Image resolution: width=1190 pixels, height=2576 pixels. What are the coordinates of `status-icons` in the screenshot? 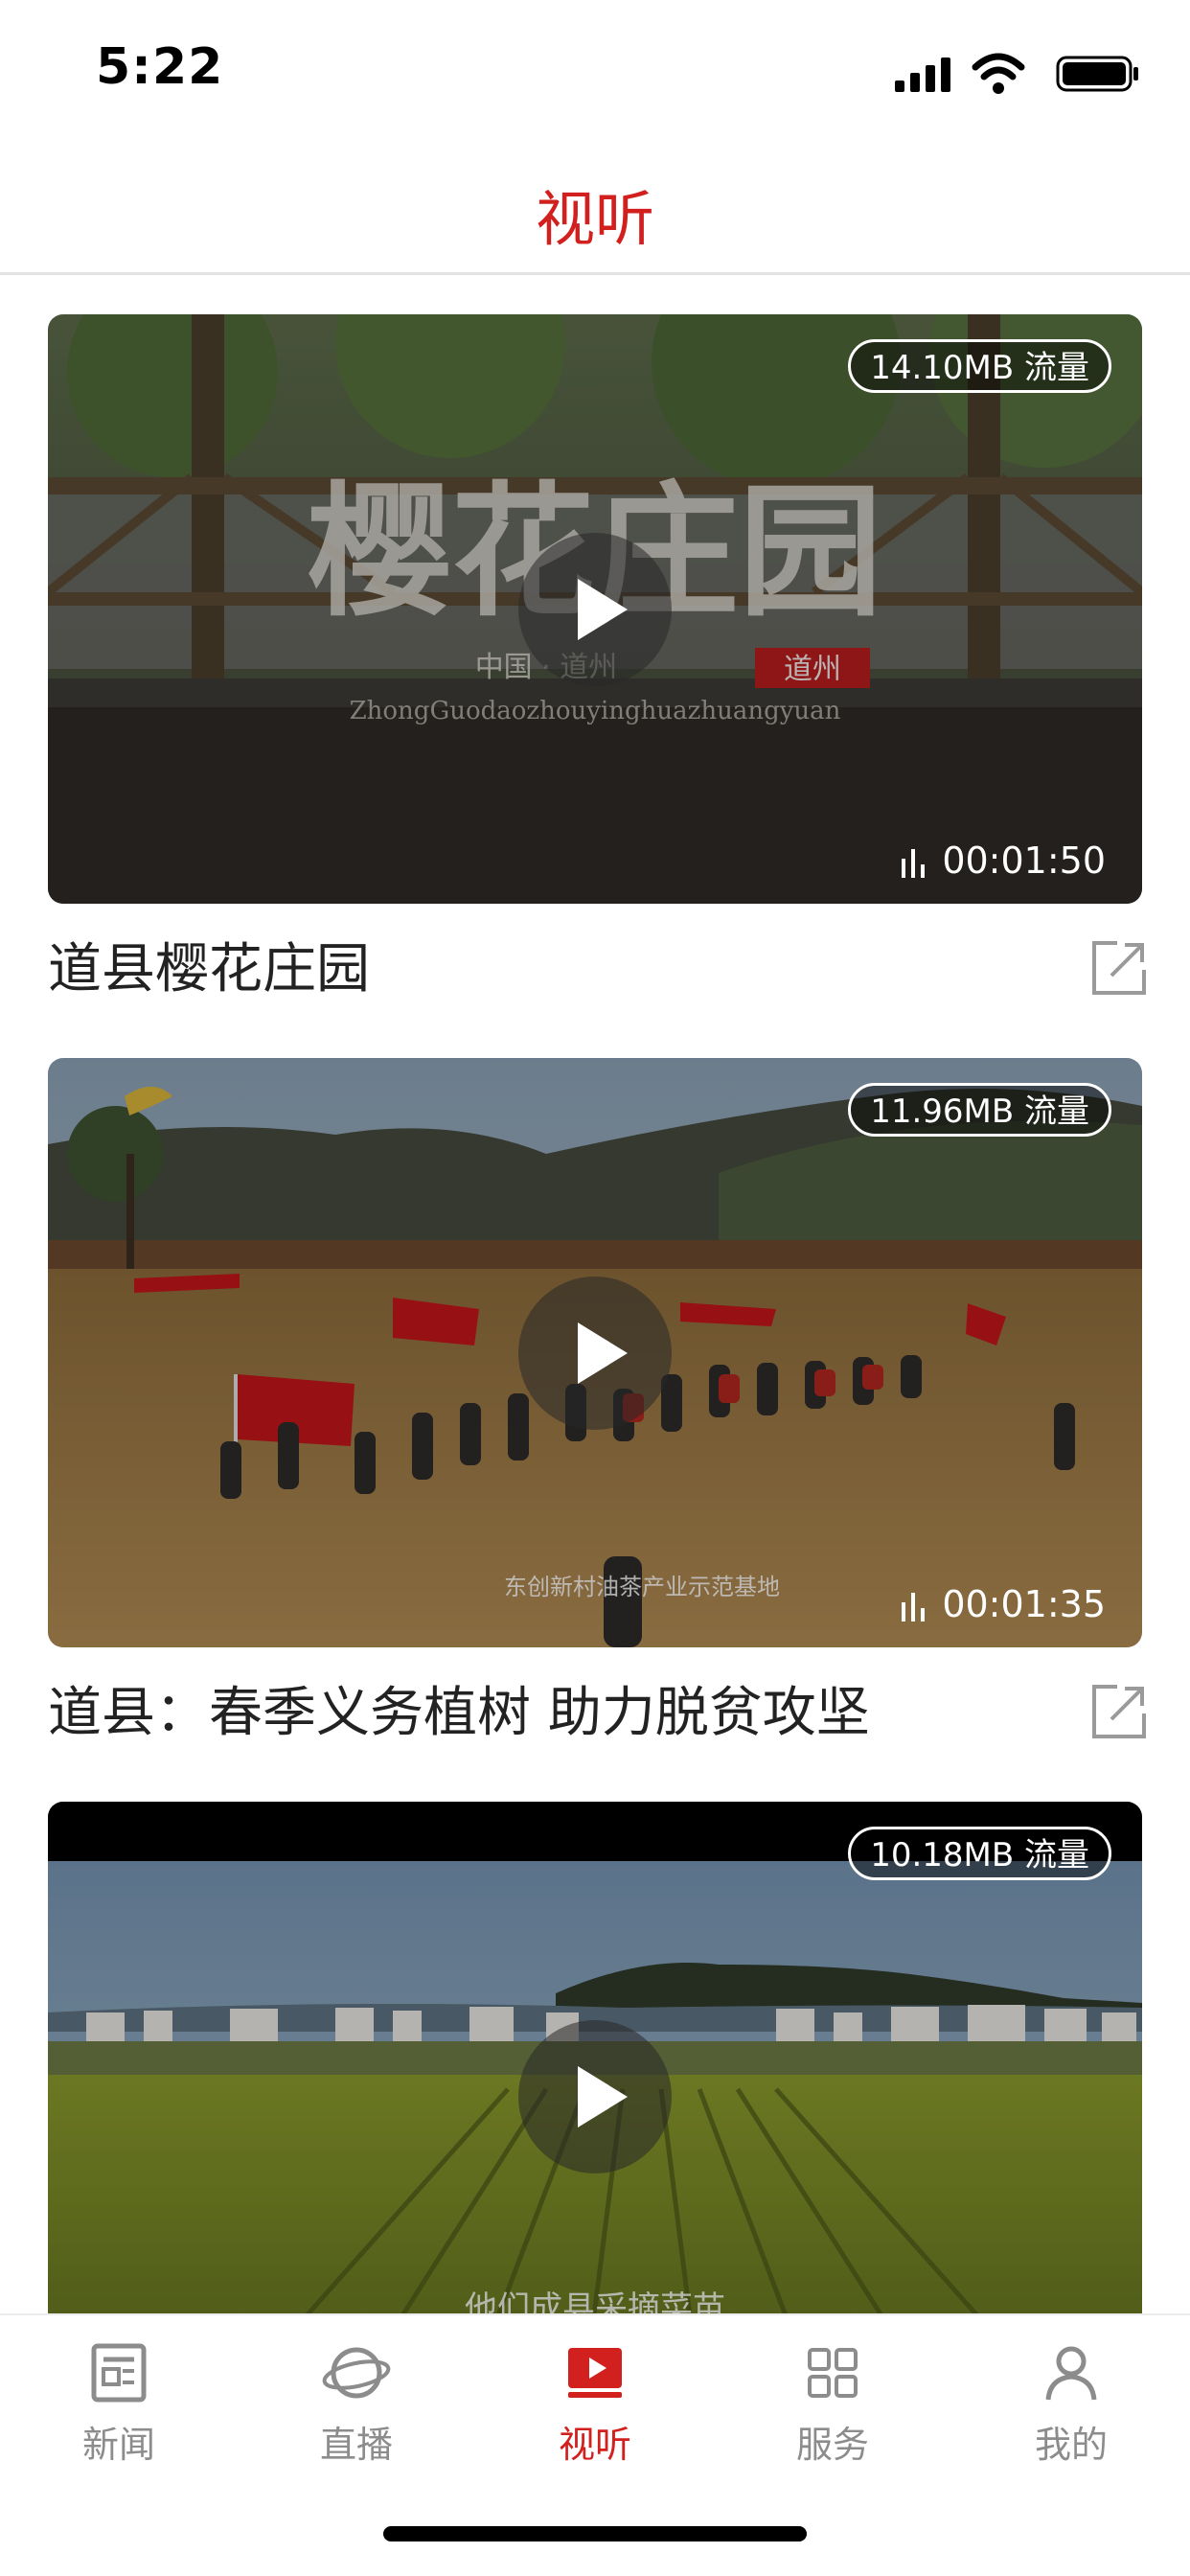 It's located at (1019, 74).